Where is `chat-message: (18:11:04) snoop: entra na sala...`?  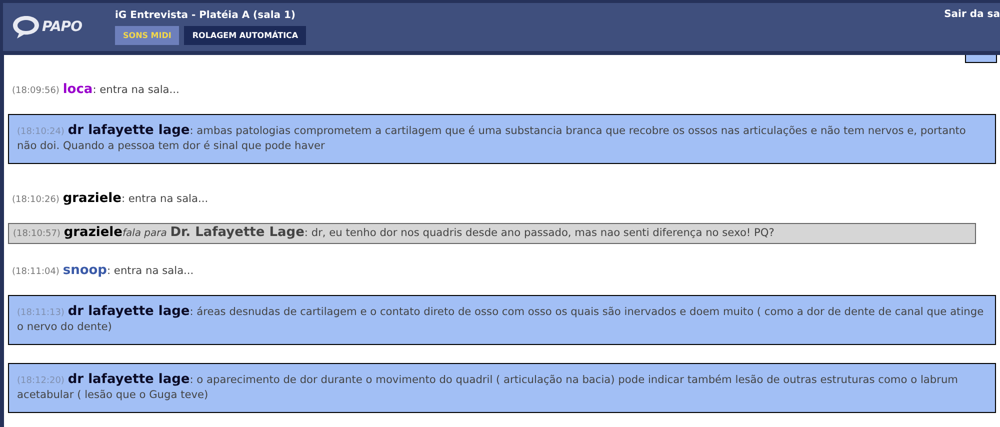 chat-message: (18:11:04) snoop: entra na sala... is located at coordinates (103, 271).